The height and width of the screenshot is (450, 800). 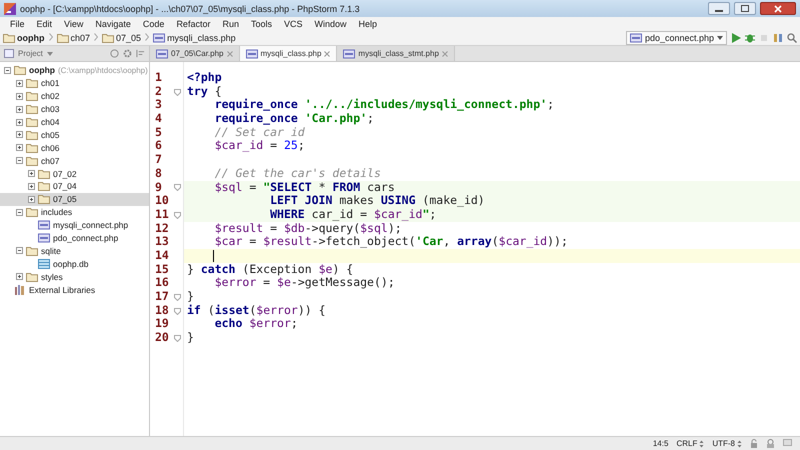 What do you see at coordinates (74, 147) in the screenshot?
I see `tree-item: ch06` at bounding box center [74, 147].